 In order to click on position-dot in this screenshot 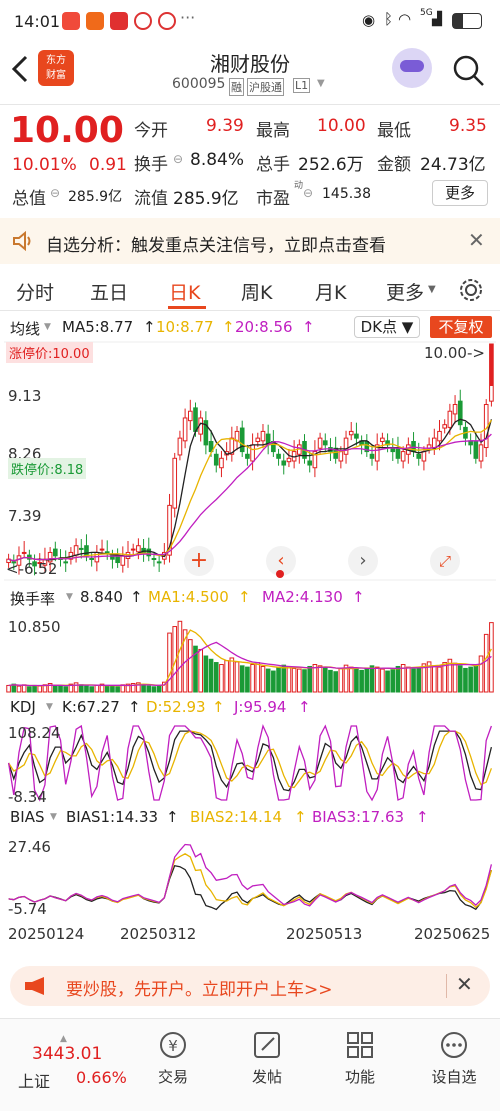, I will do `click(280, 574)`.